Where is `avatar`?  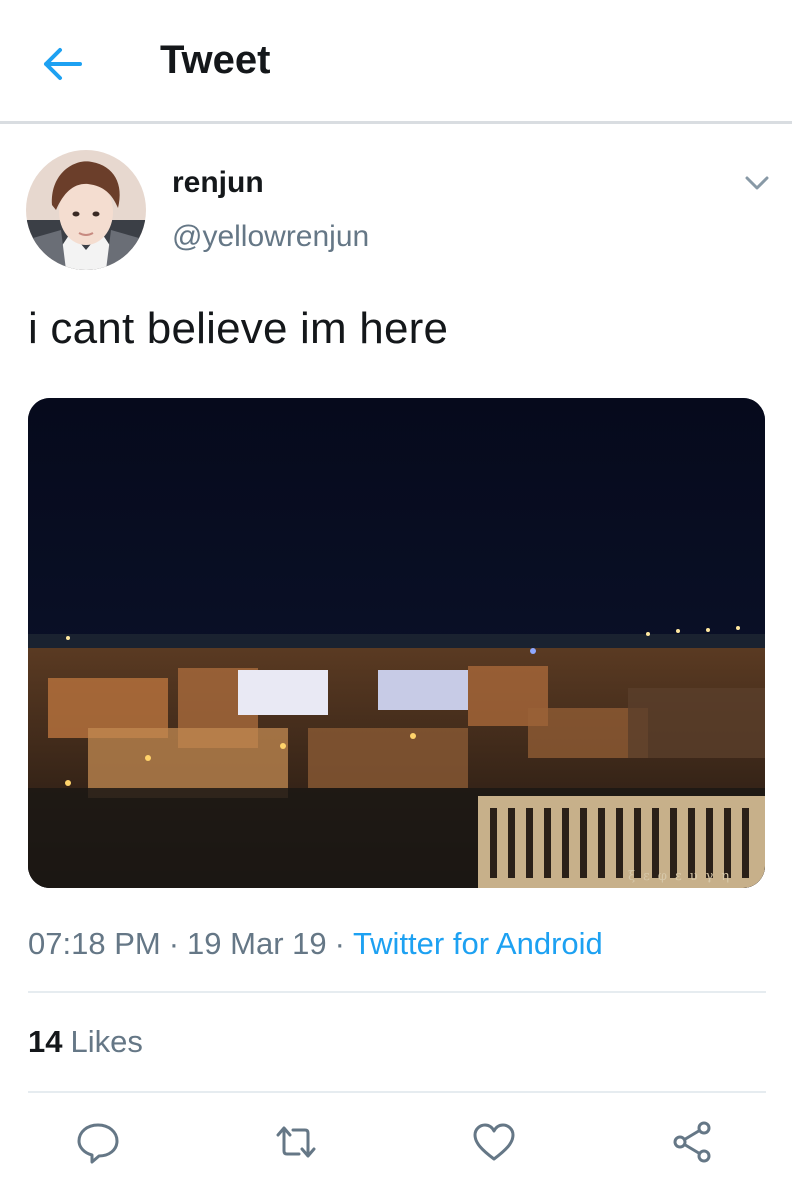
avatar is located at coordinates (86, 210).